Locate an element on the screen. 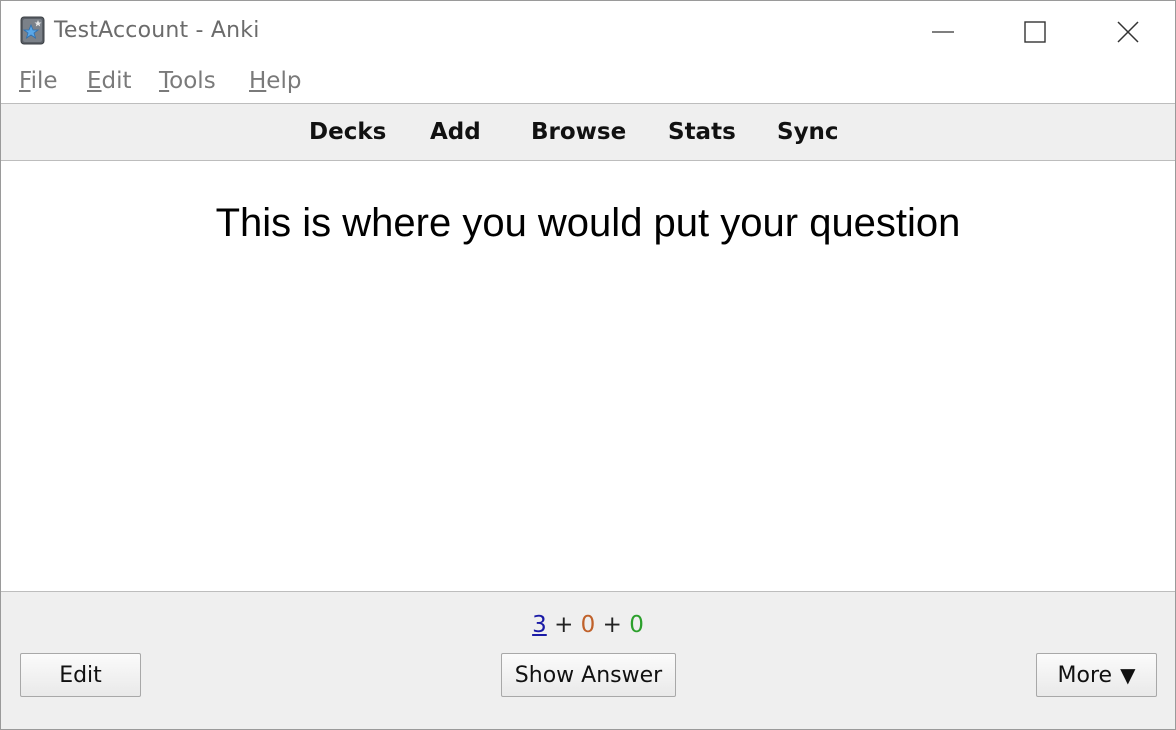 The width and height of the screenshot is (1176, 730). show-answer-button: Show Answer is located at coordinates (588, 675).